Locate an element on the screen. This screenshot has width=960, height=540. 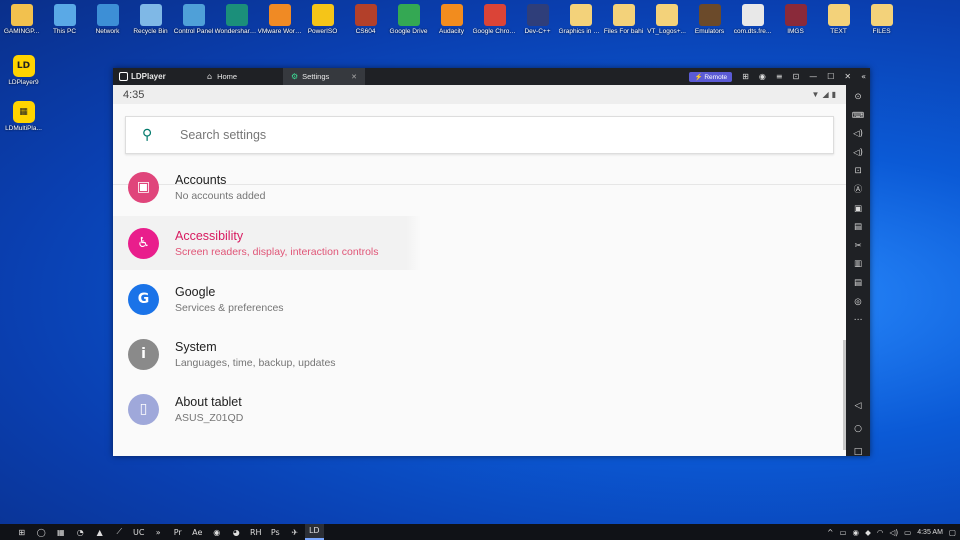
desktop-icon-label: Emulators is located at coordinates (709, 31).